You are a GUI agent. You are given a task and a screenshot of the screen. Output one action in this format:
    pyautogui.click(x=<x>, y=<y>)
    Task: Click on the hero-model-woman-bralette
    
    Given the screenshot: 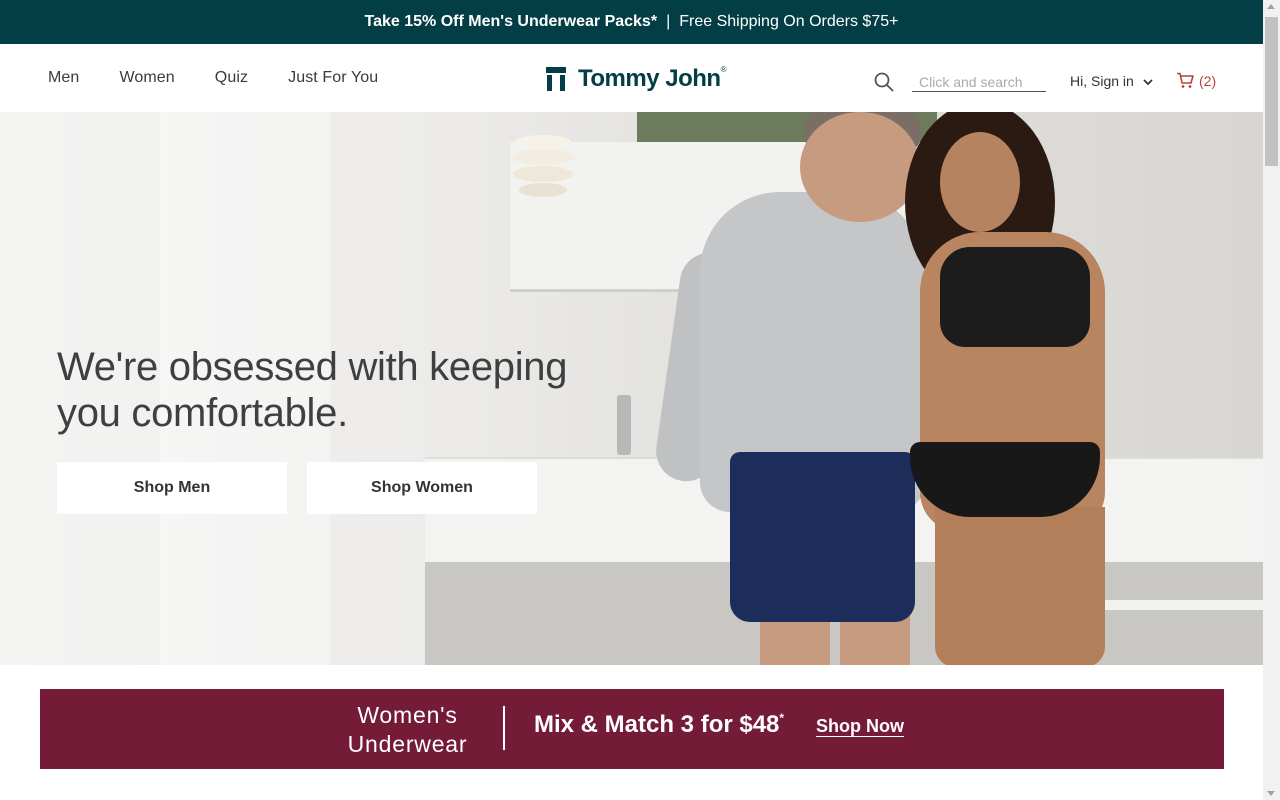 What is the action you would take?
    pyautogui.click(x=1015, y=297)
    